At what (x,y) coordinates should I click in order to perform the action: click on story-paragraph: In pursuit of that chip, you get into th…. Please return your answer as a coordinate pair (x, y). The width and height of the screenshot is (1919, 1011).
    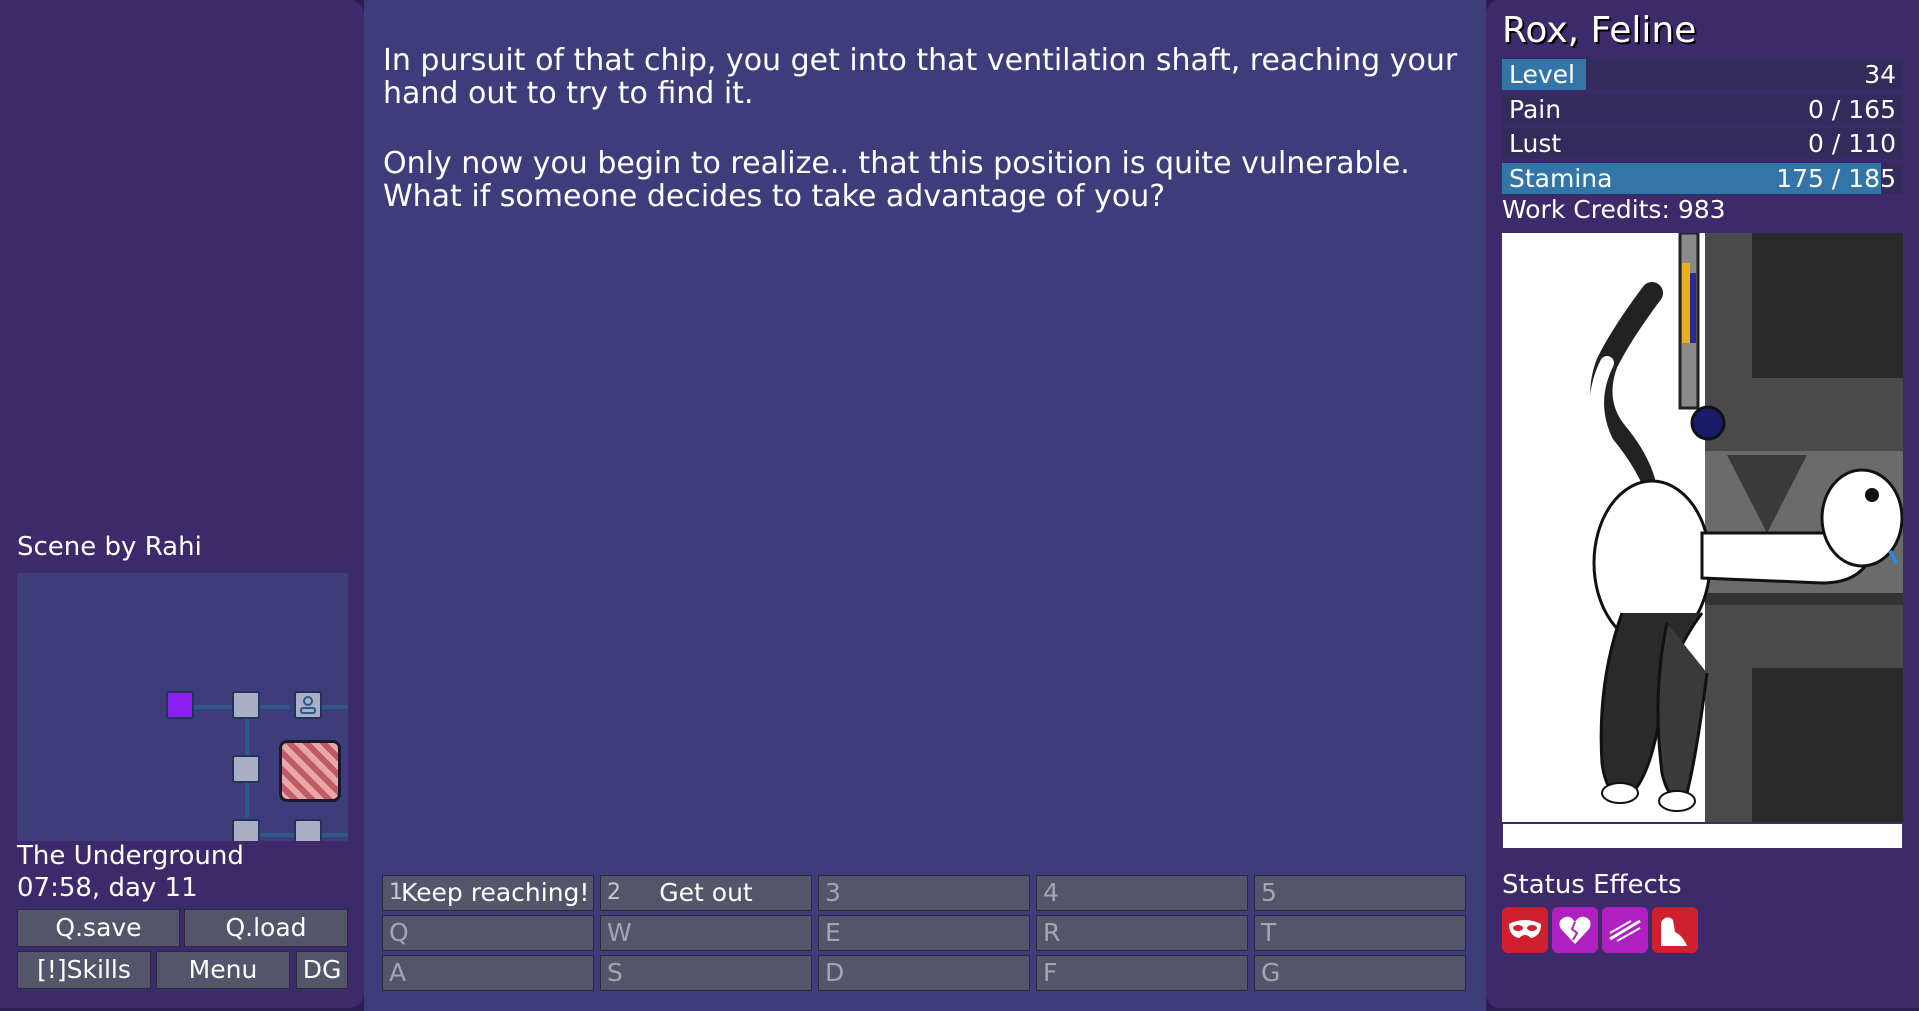
    Looking at the image, I should click on (920, 77).